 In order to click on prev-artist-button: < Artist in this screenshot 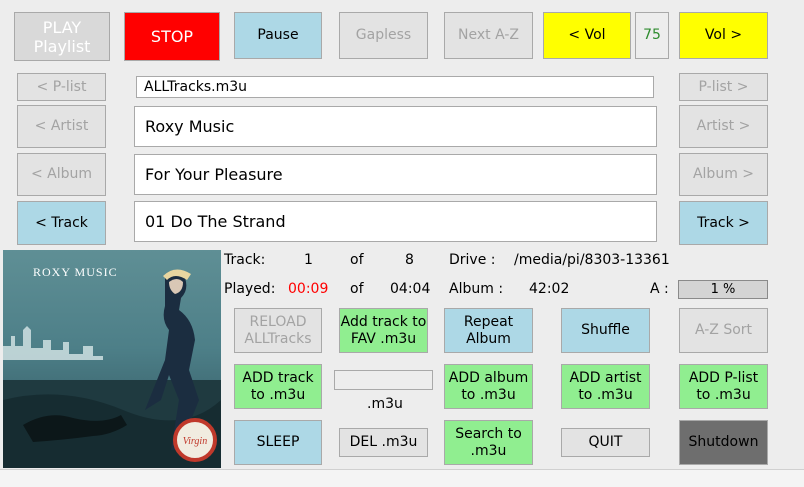, I will do `click(61, 126)`.